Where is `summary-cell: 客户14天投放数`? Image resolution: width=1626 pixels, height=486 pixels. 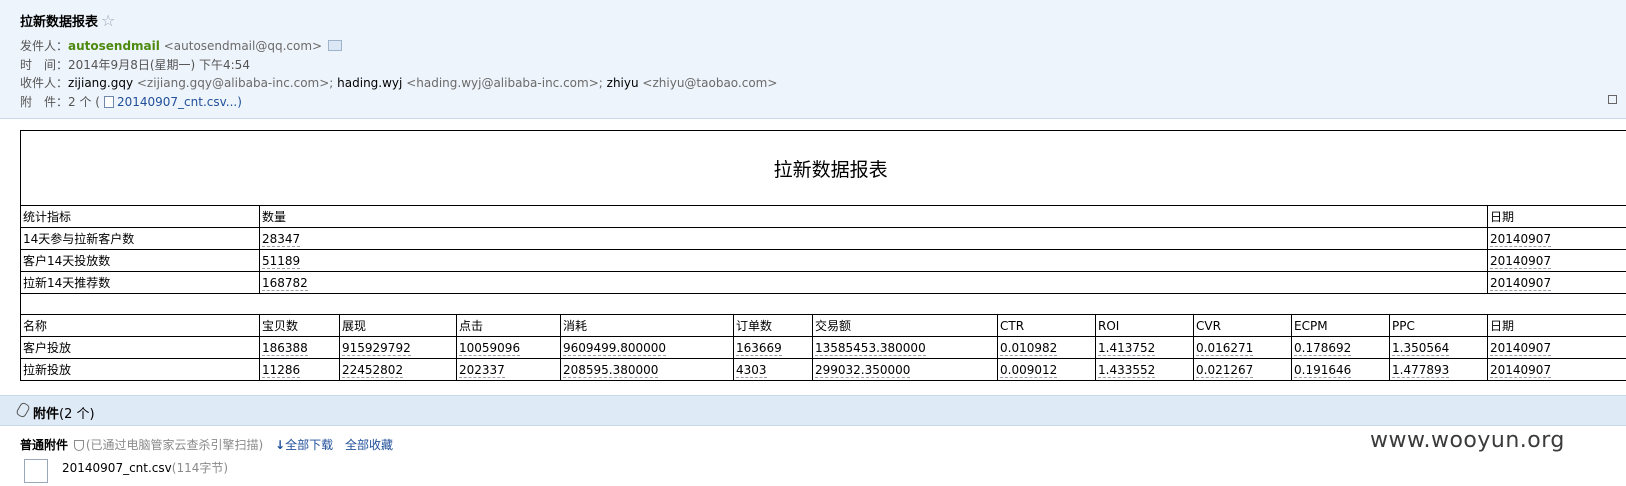 summary-cell: 客户14天投放数 is located at coordinates (140, 260).